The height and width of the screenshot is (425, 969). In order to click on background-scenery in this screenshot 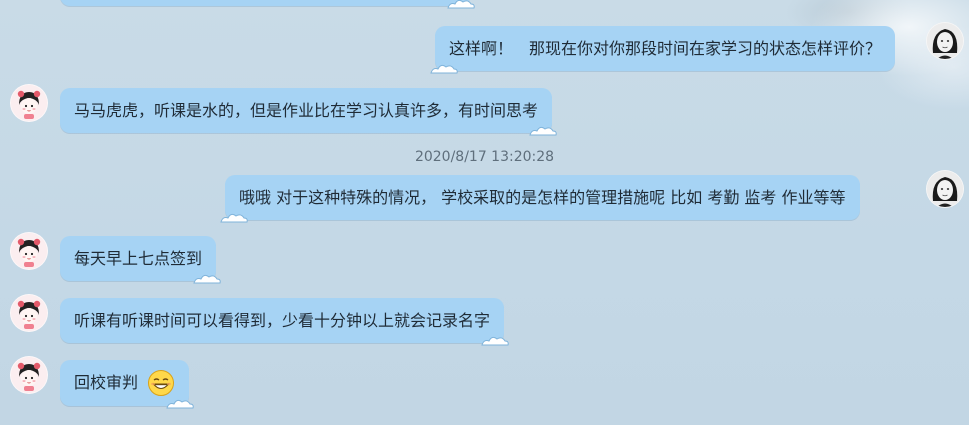, I will do `click(819, 75)`.